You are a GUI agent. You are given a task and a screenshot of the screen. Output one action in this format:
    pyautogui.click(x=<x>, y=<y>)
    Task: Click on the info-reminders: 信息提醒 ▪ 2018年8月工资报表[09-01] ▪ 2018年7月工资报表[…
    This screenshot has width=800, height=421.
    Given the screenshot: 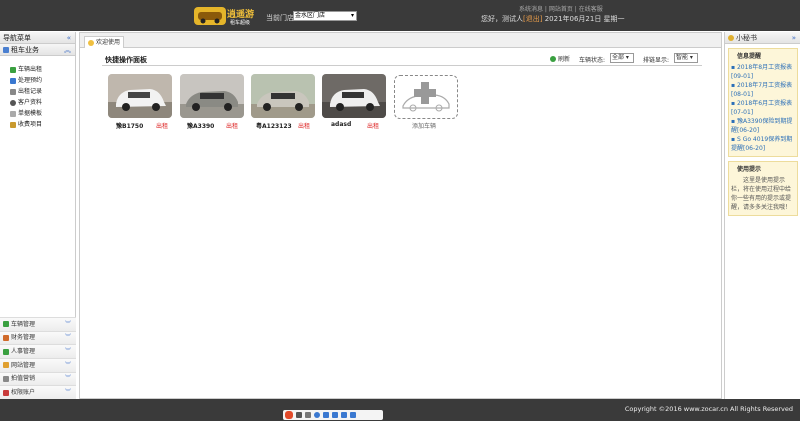 What is the action you would take?
    pyautogui.click(x=763, y=102)
    